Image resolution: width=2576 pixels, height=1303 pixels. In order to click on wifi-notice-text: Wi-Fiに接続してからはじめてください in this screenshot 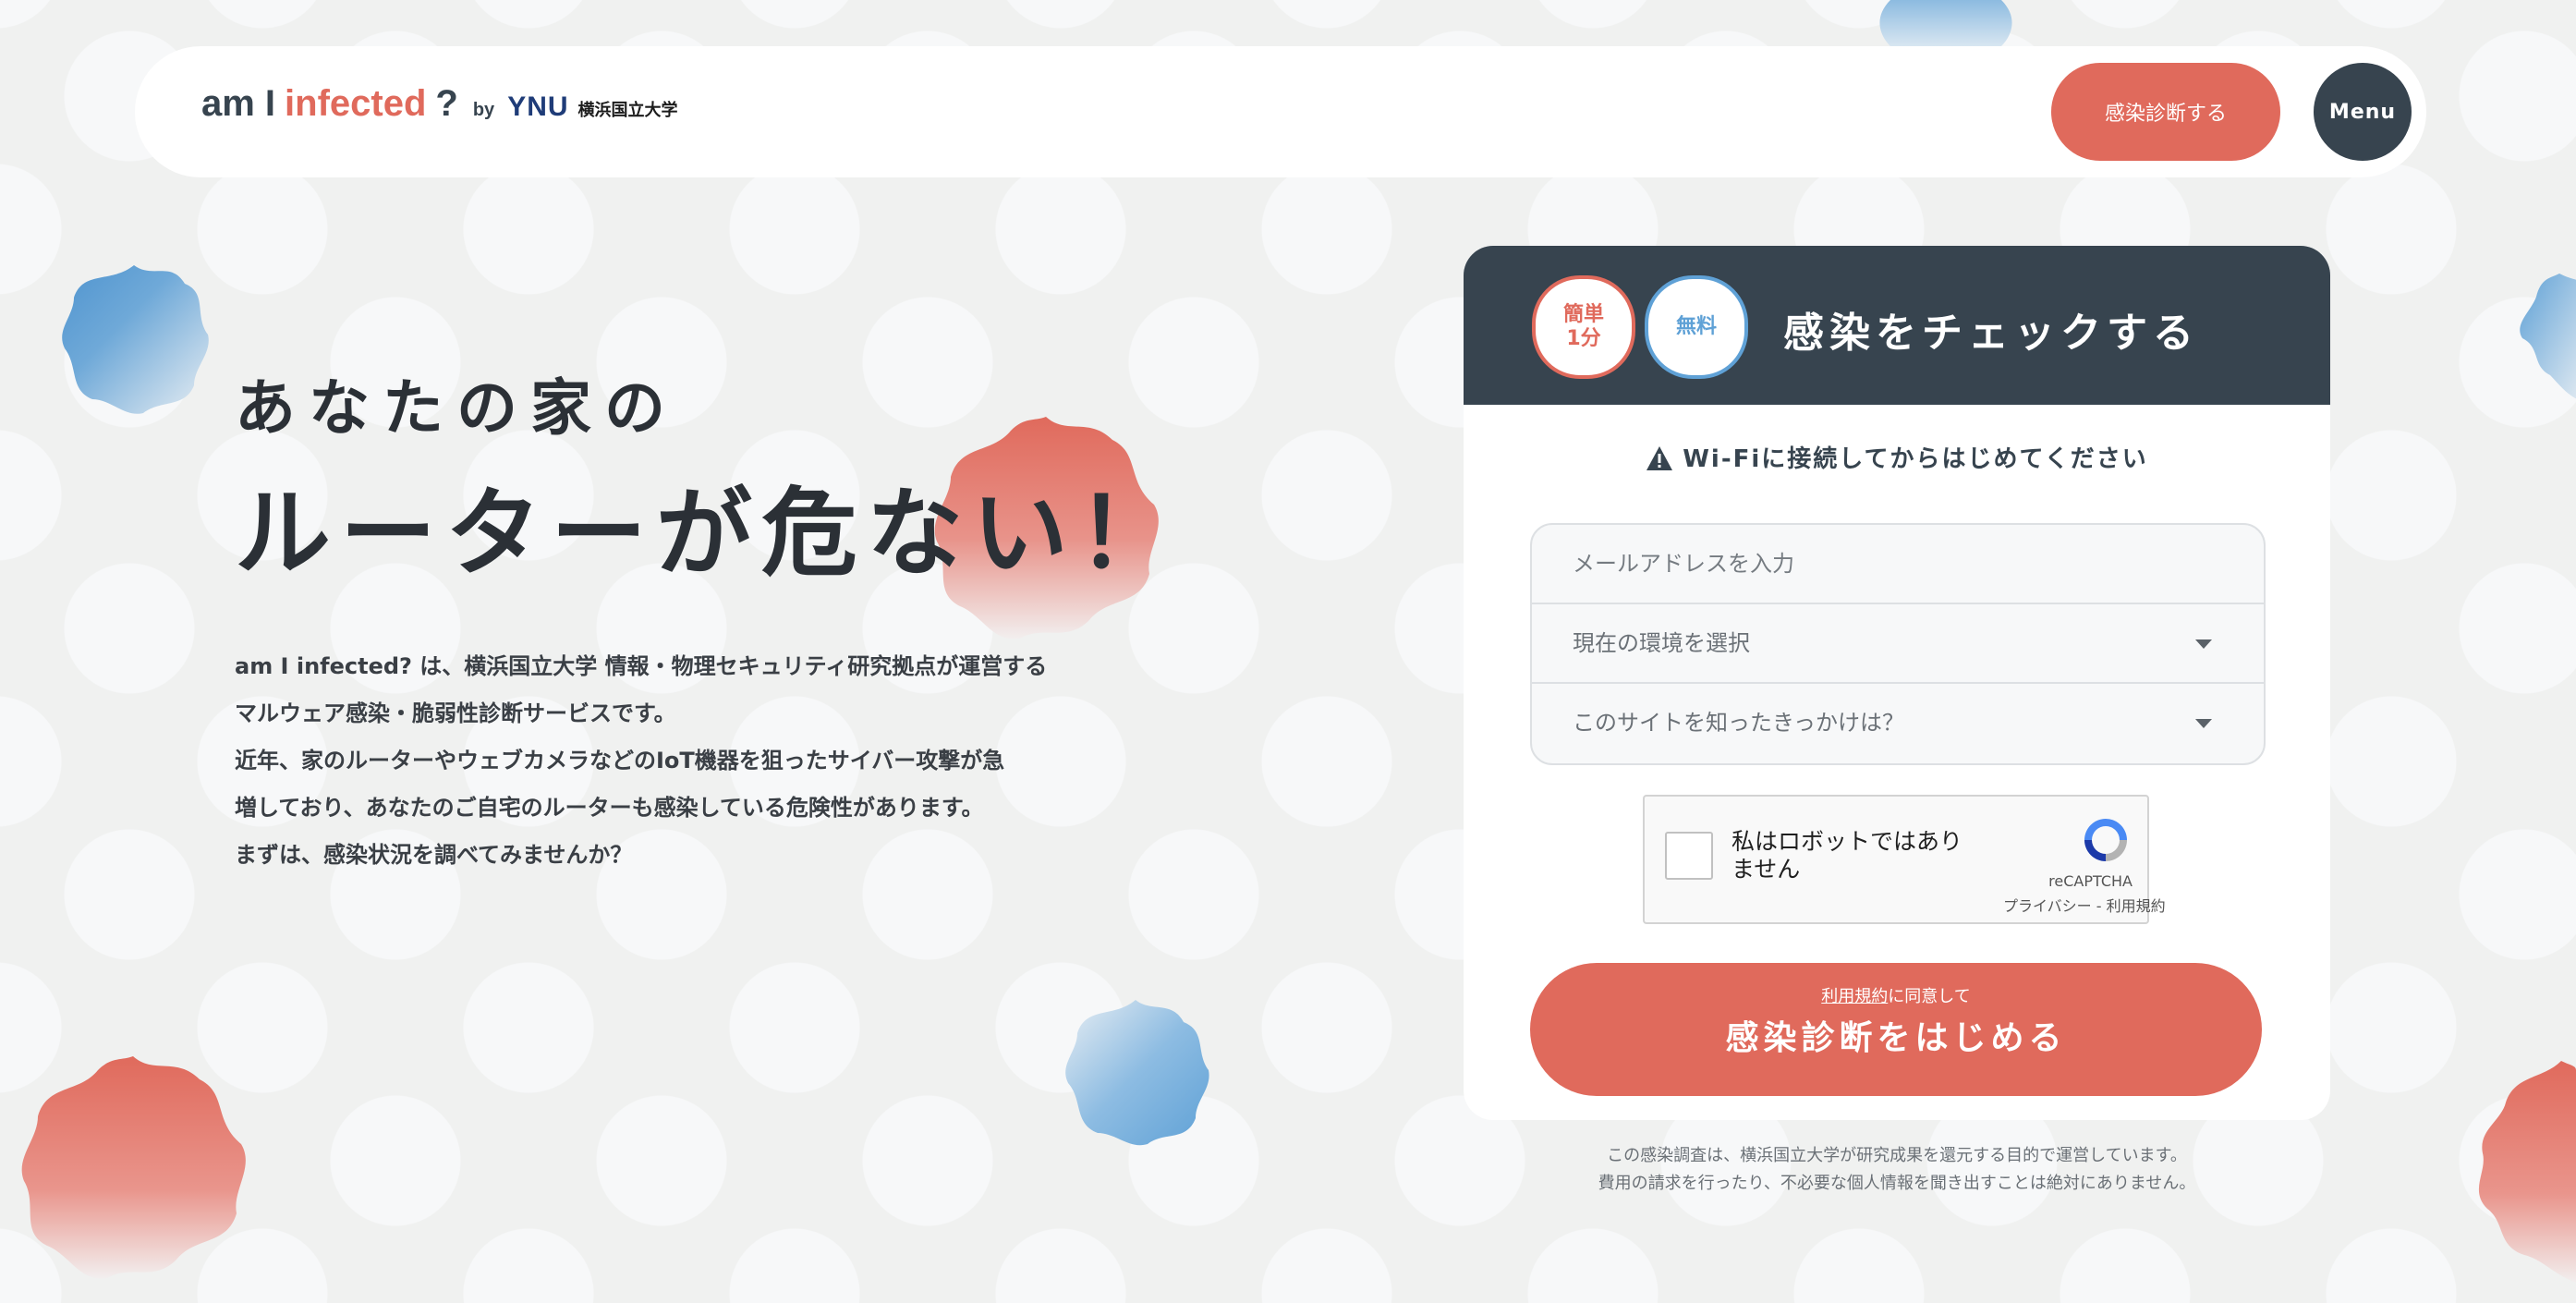, I will do `click(1915, 459)`.